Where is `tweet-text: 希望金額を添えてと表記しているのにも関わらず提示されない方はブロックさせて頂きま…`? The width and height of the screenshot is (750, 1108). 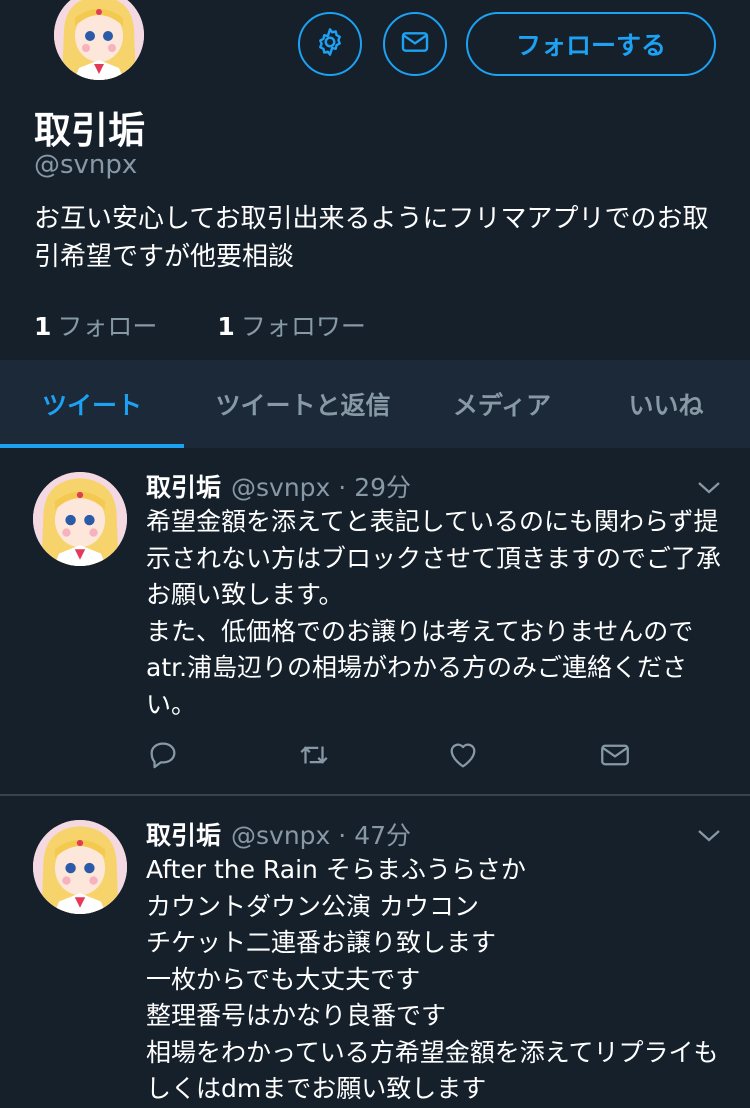 tweet-text: 希望金額を添えてと表記しているのにも関わらず提示されない方はブロックさせて頂きま… is located at coordinates (434, 613).